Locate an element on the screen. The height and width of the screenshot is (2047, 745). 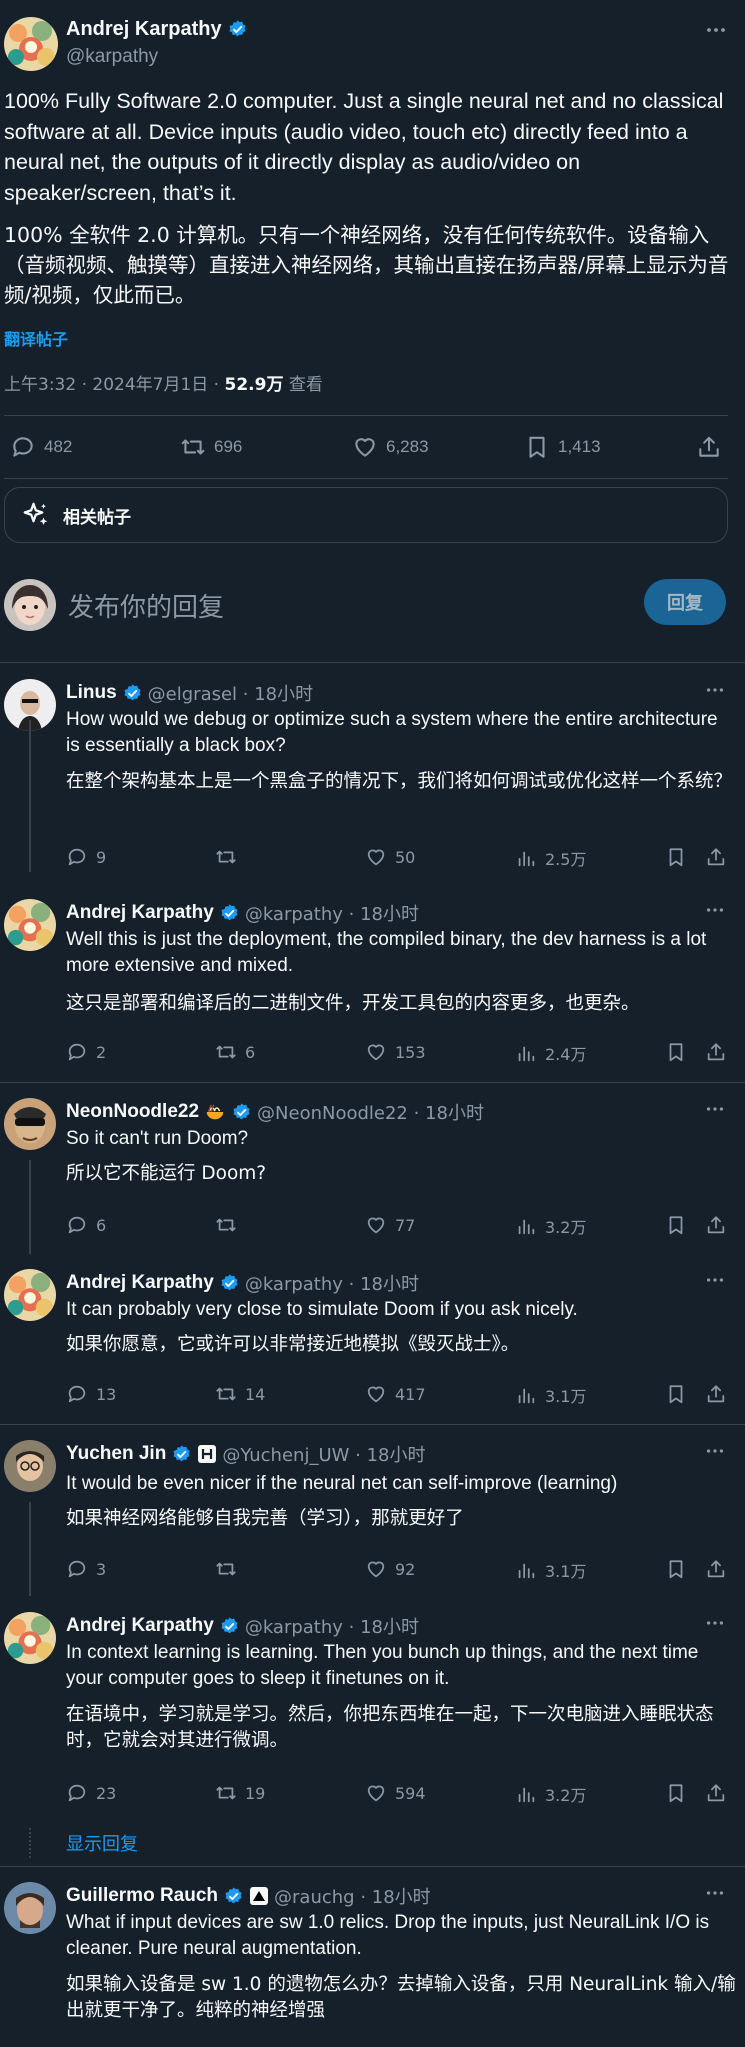
like-action: 77 is located at coordinates (390, 1225).